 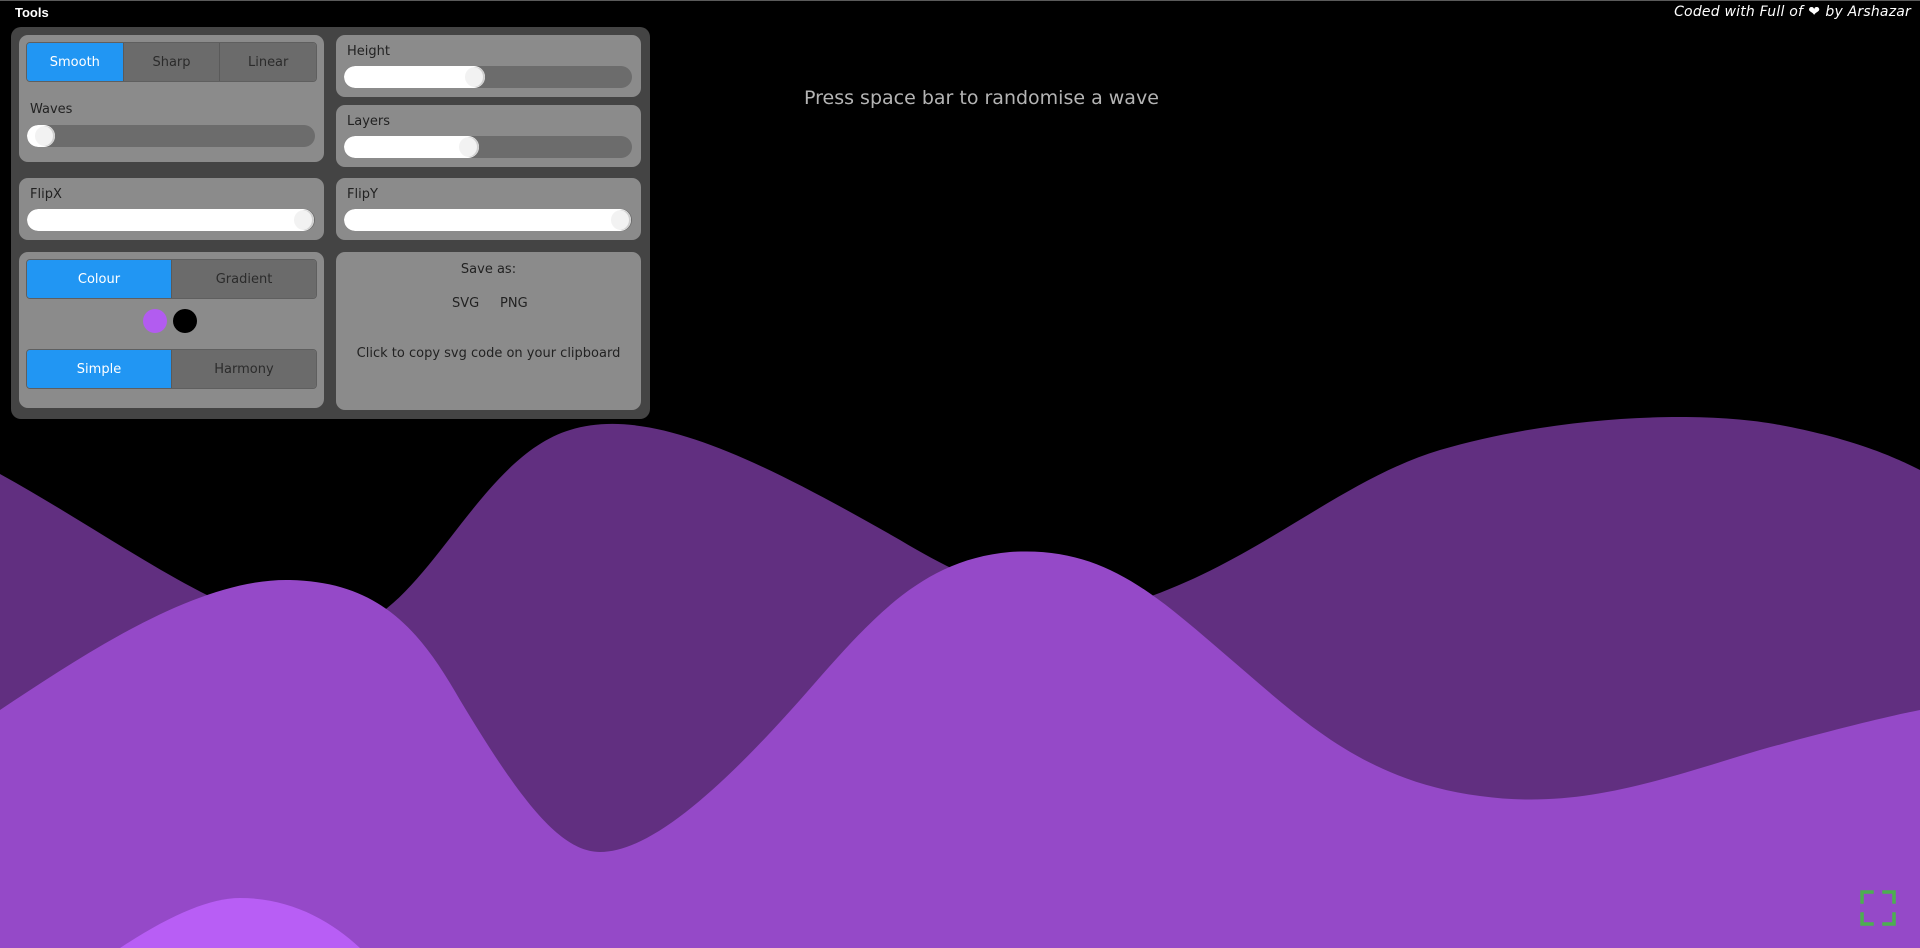 I want to click on fill-mode-colour: Colour, so click(x=99, y=279).